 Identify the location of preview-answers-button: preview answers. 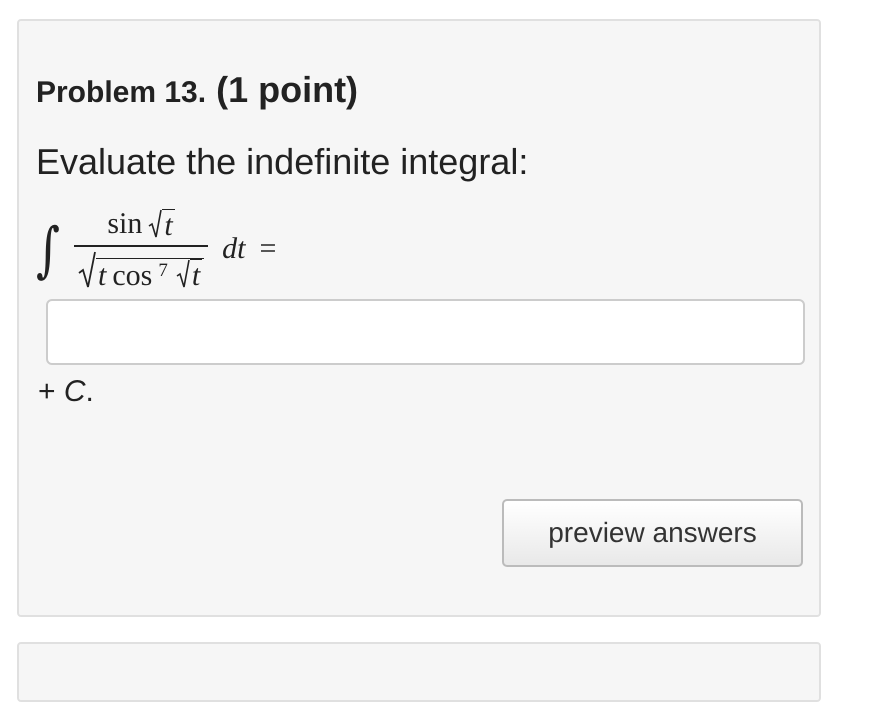
(652, 533).